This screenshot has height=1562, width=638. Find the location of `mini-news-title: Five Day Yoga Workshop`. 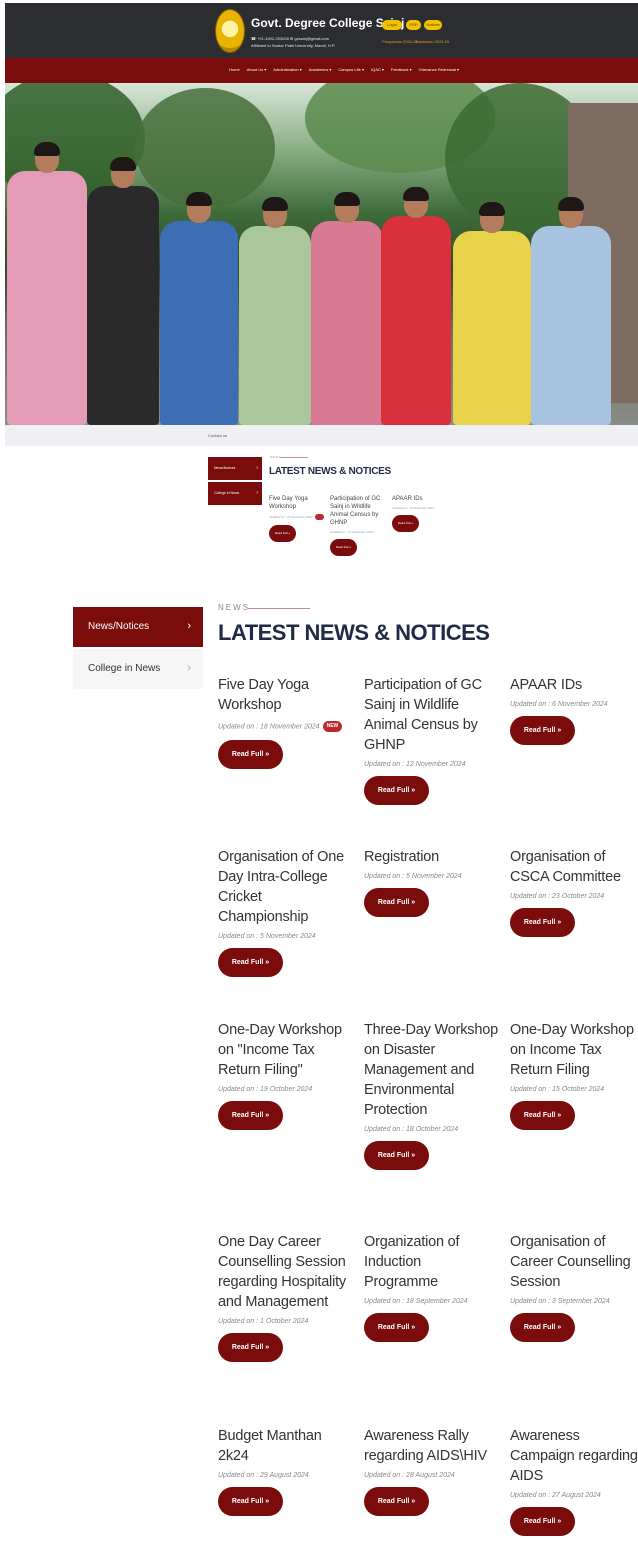

mini-news-title: Five Day Yoga Workshop is located at coordinates (299, 503).